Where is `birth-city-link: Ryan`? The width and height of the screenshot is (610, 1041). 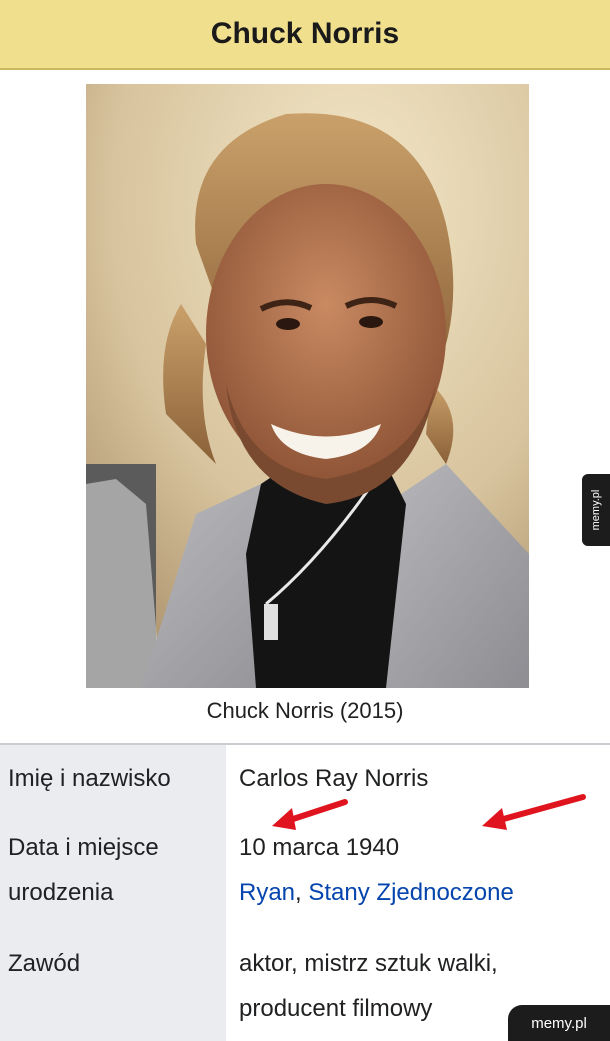 birth-city-link: Ryan is located at coordinates (267, 892).